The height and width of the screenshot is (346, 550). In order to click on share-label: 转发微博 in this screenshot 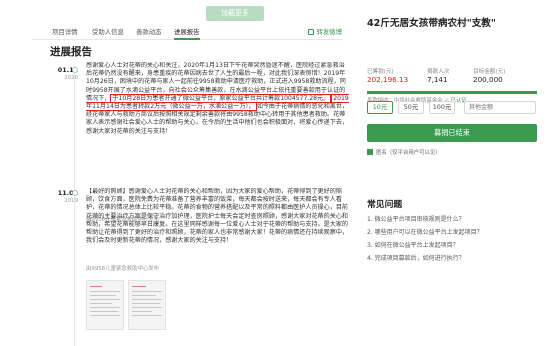, I will do `click(329, 32)`.